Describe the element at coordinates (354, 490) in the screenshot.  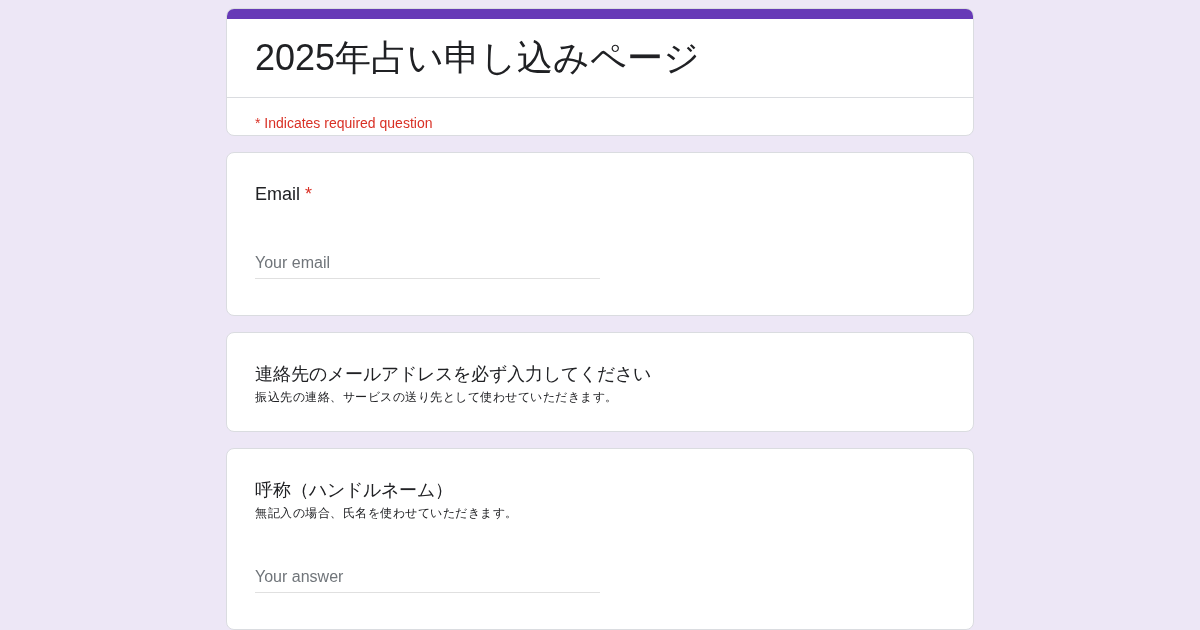
I see `question-title: 呼称（ハンドルネーム）` at that location.